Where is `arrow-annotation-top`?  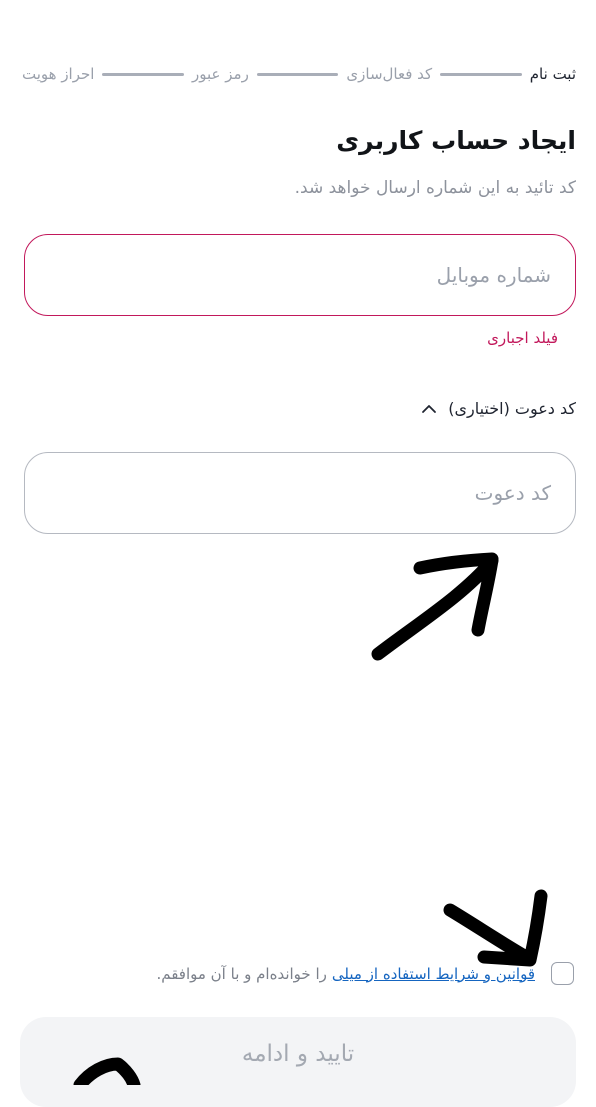 arrow-annotation-top is located at coordinates (435, 606).